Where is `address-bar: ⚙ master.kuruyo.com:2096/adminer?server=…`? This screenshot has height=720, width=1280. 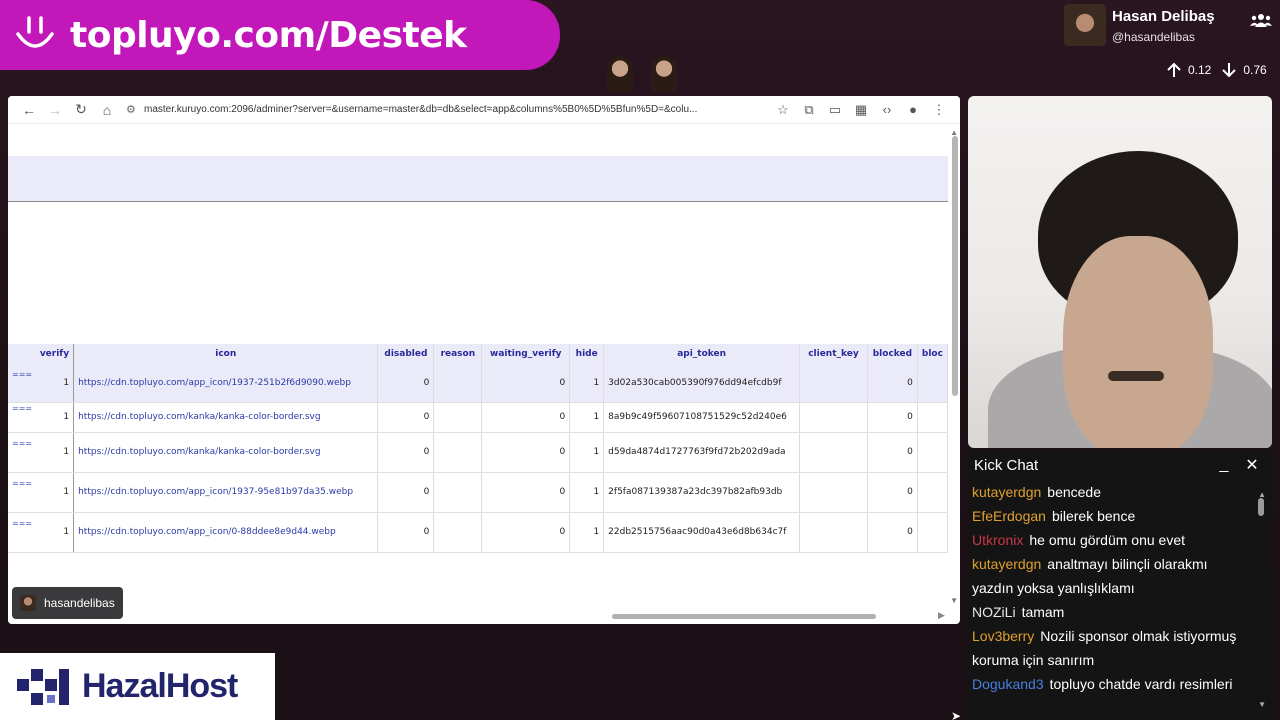 address-bar: ⚙ master.kuruyo.com:2096/adminer?server=… is located at coordinates (445, 110).